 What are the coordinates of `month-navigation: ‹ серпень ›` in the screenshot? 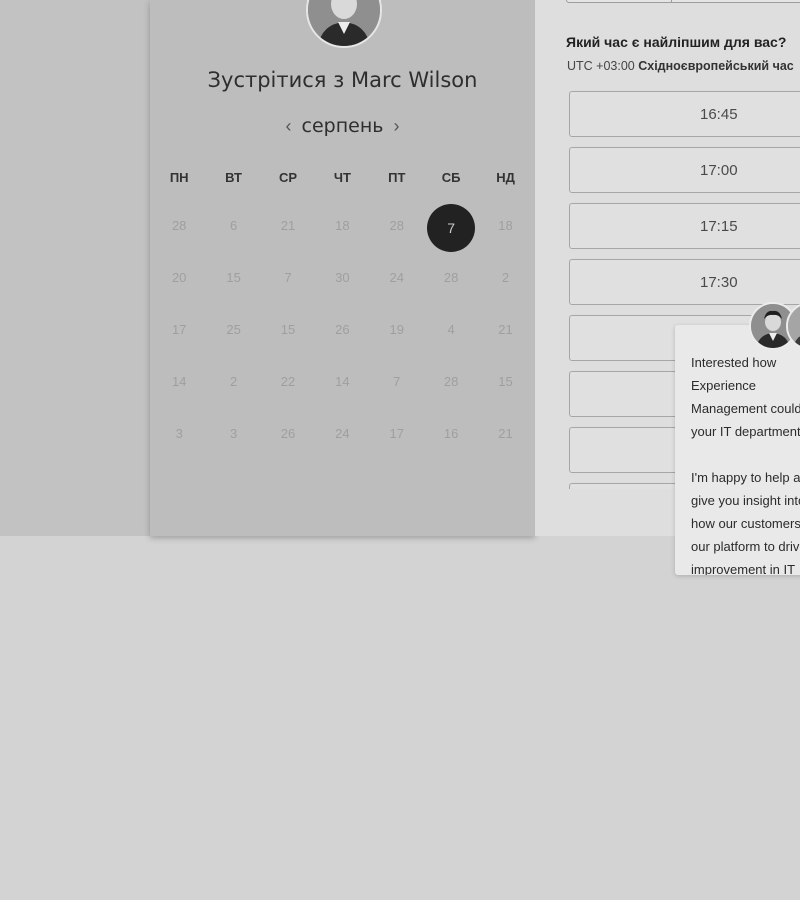 It's located at (342, 126).